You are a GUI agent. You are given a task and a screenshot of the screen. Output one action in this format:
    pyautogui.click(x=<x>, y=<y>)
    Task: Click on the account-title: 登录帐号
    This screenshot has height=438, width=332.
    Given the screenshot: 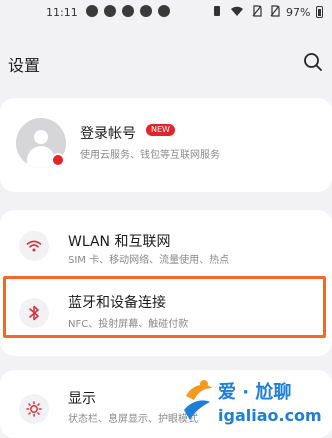 What is the action you would take?
    pyautogui.click(x=108, y=134)
    